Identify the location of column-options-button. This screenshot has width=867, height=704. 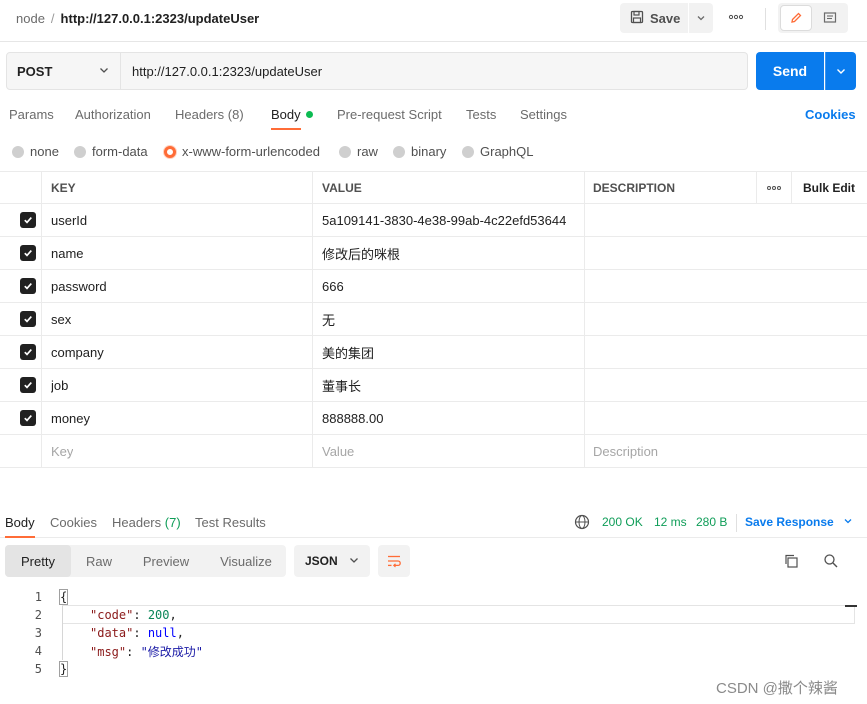
(774, 187).